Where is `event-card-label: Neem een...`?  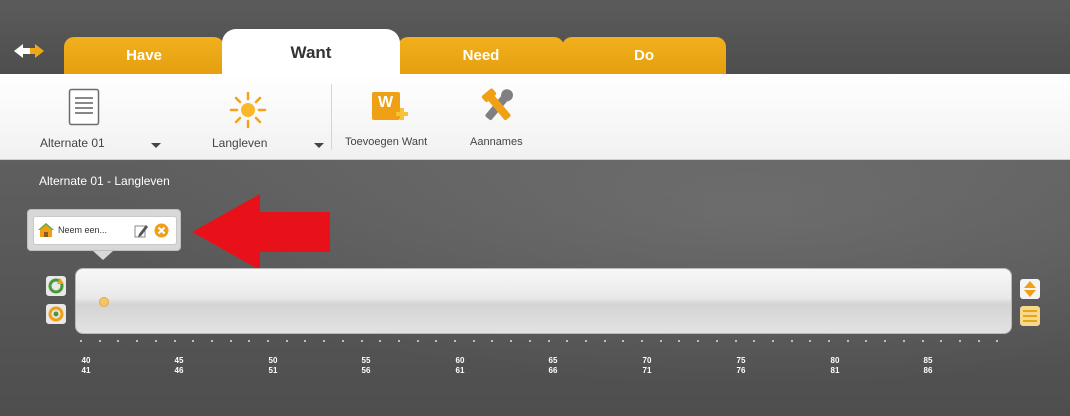
event-card-label: Neem een... is located at coordinates (83, 230).